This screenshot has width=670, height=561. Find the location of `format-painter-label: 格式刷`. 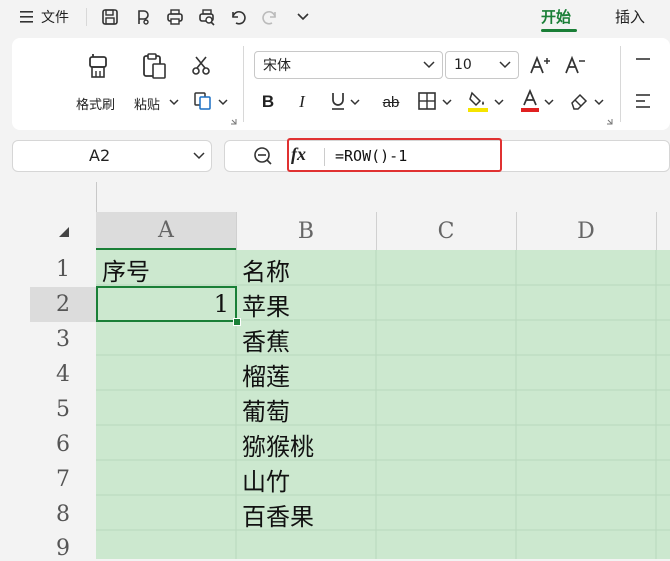

format-painter-label: 格式刷 is located at coordinates (95, 103).